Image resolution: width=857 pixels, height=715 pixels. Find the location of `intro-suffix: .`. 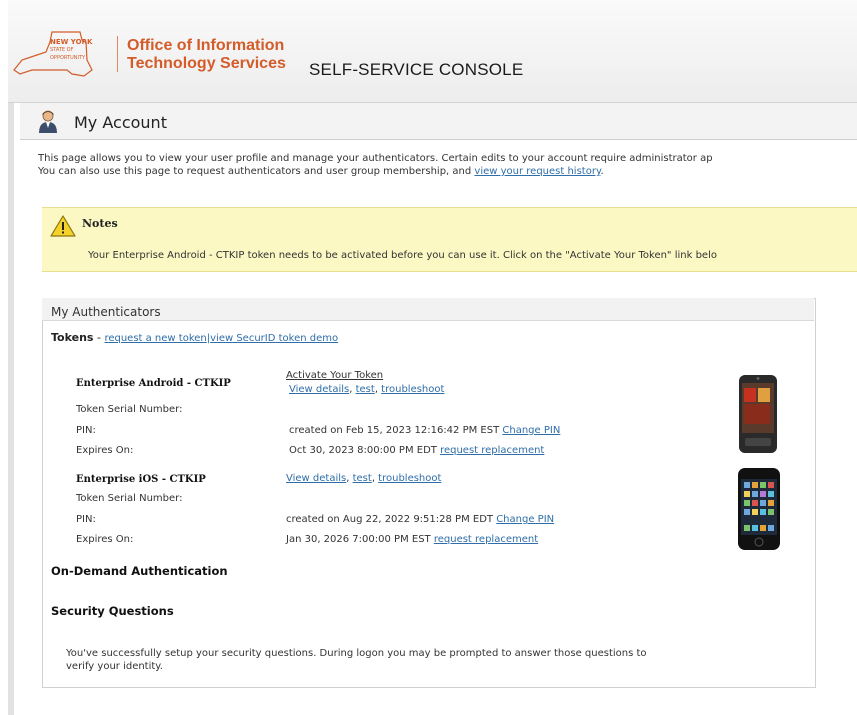

intro-suffix: . is located at coordinates (602, 171).